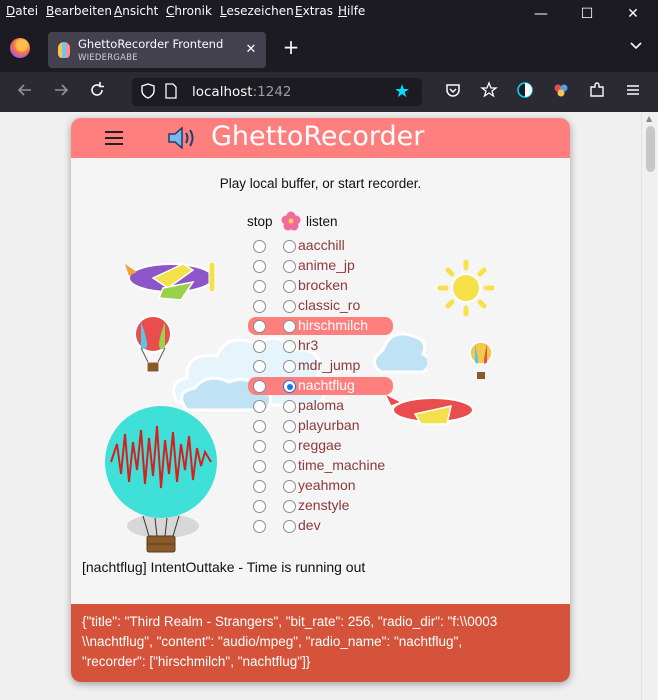 This screenshot has height=700, width=658. What do you see at coordinates (341, 465) in the screenshot?
I see `station-name: time_machine` at bounding box center [341, 465].